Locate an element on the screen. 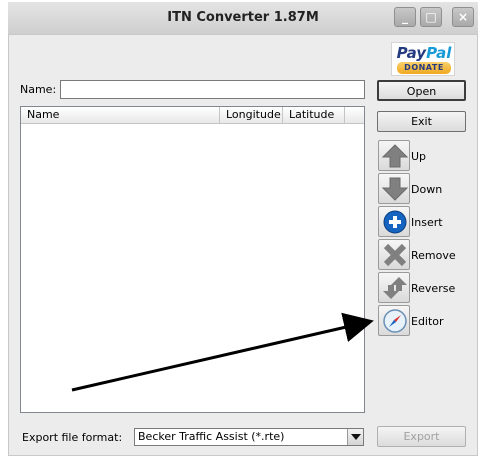 The width and height of the screenshot is (485, 461). annotation-arrow-icon is located at coordinates (222, 352).